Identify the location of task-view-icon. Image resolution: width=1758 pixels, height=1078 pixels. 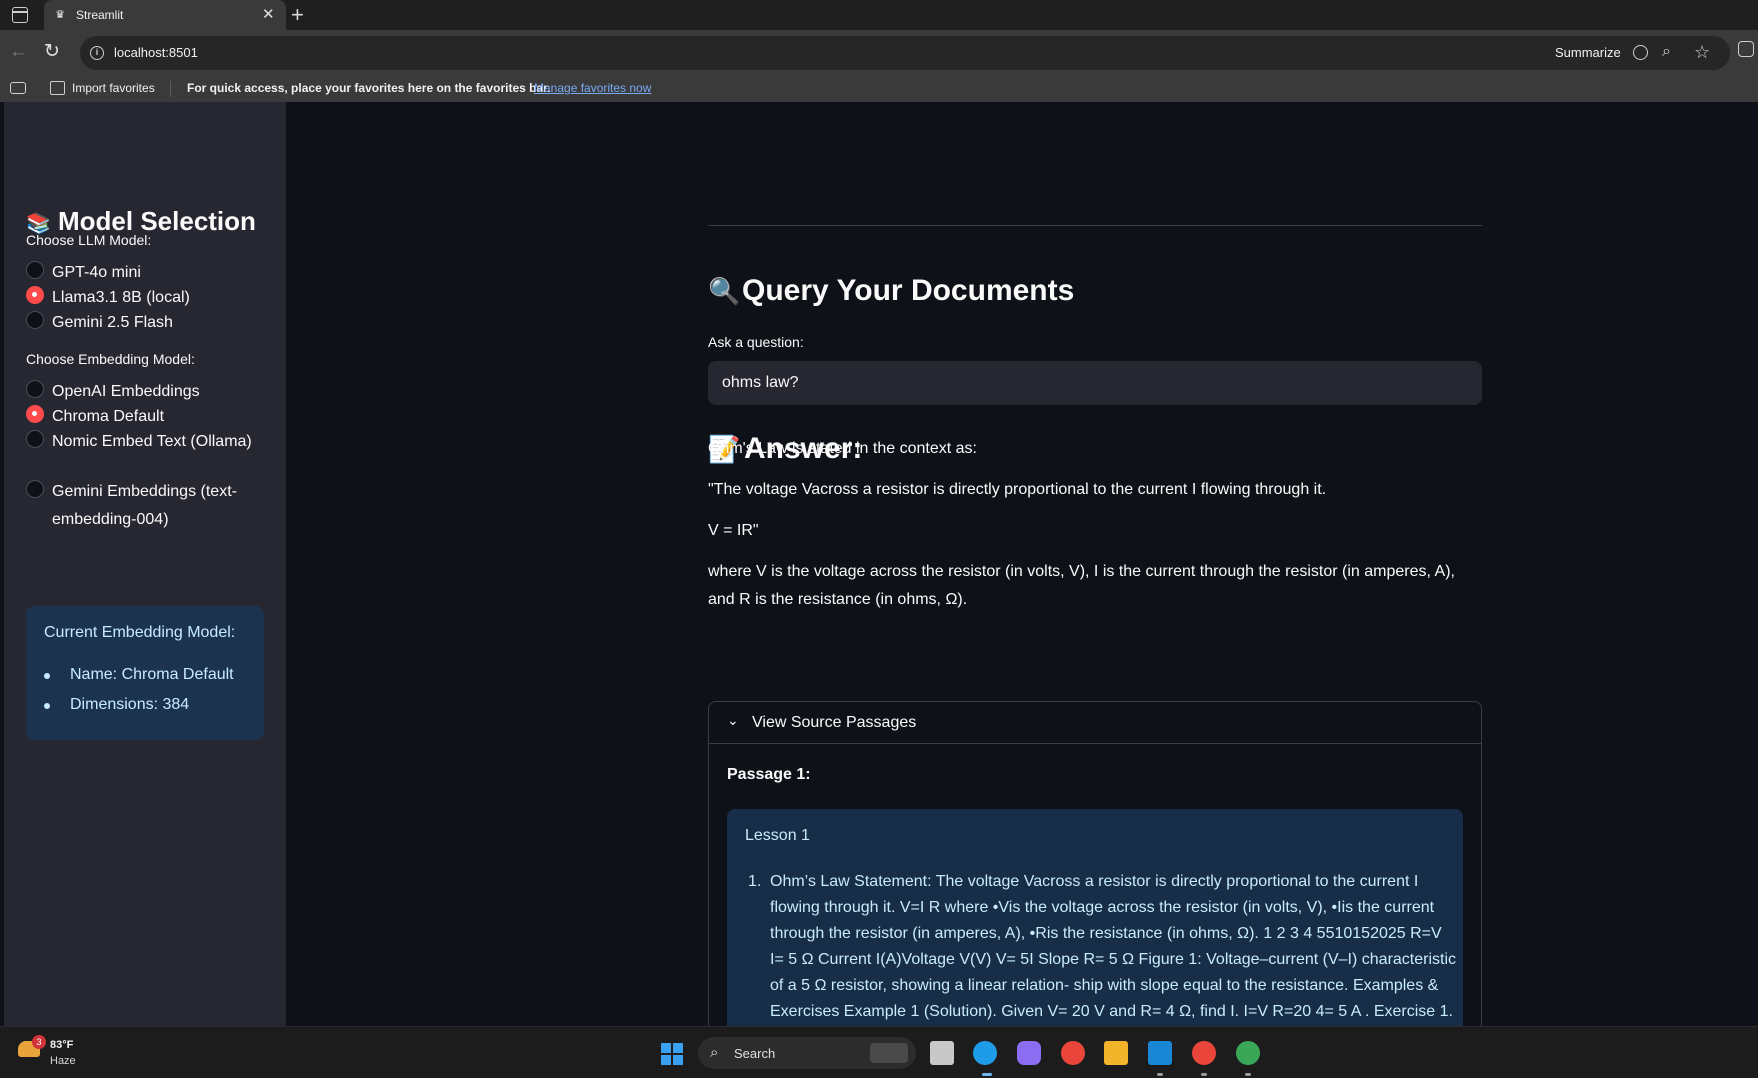
(942, 1053).